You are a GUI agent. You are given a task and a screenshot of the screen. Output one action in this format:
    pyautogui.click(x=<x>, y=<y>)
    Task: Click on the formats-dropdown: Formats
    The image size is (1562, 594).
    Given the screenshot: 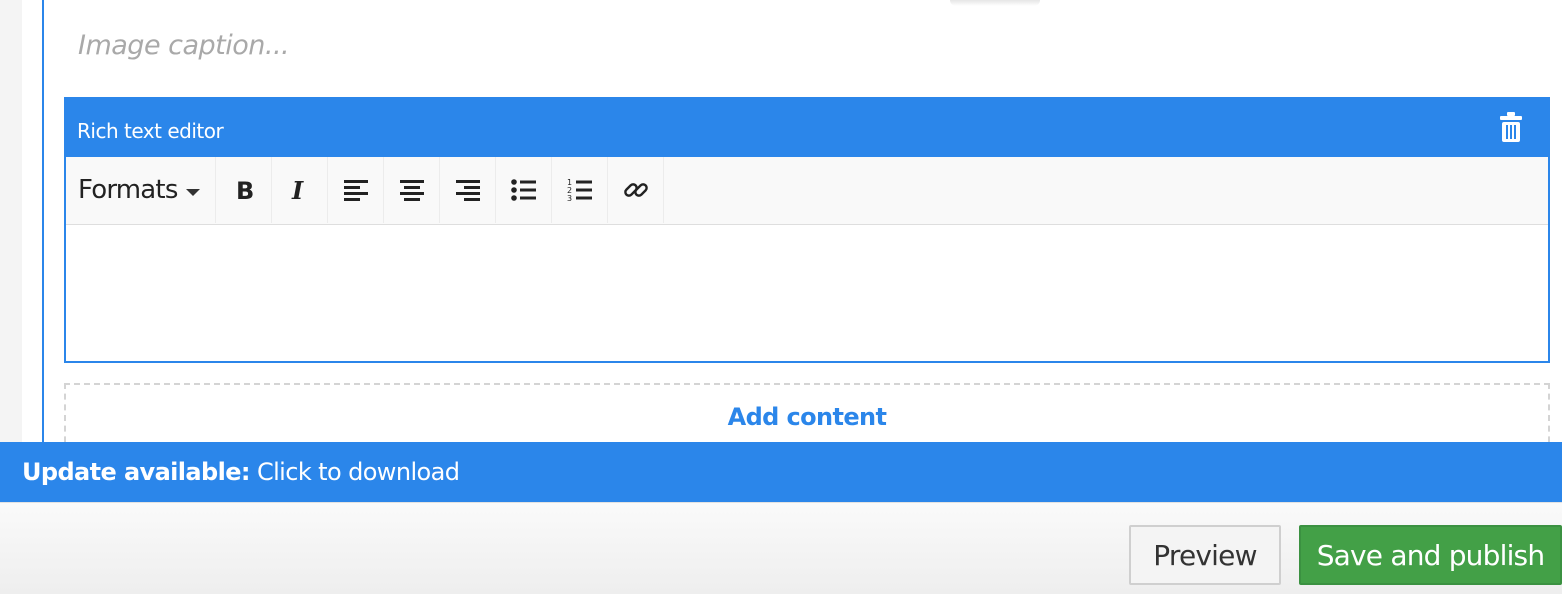 What is the action you would take?
    pyautogui.click(x=141, y=190)
    